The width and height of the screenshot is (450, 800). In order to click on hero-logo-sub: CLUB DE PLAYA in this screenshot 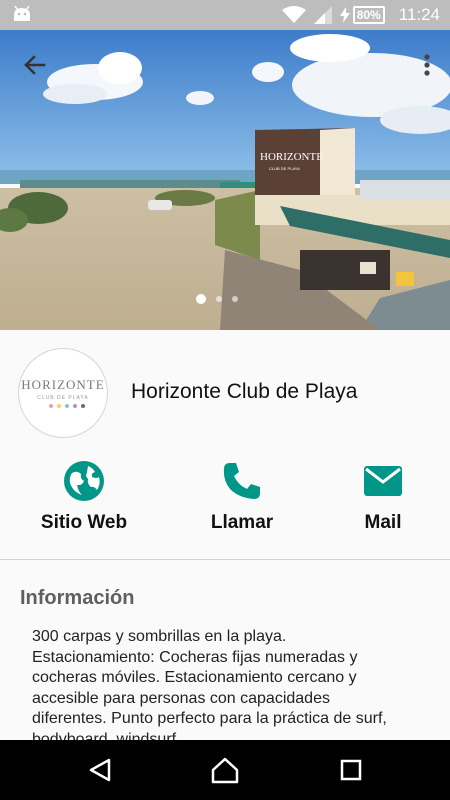, I will do `click(284, 168)`.